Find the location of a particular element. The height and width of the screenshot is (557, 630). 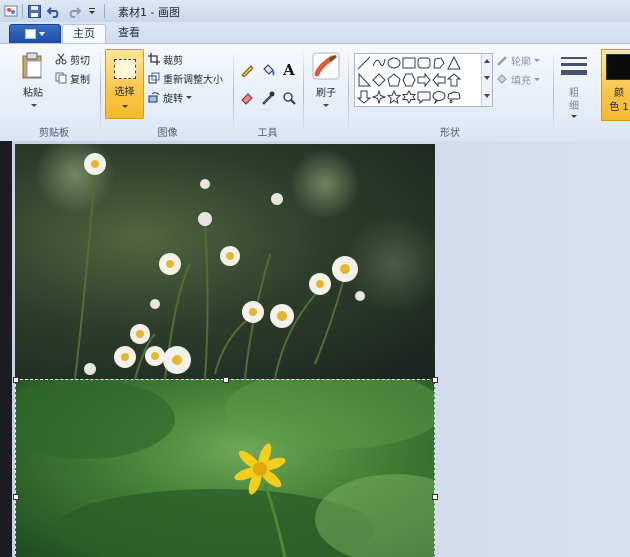

cut-button: 剪切 is located at coordinates (72, 59).